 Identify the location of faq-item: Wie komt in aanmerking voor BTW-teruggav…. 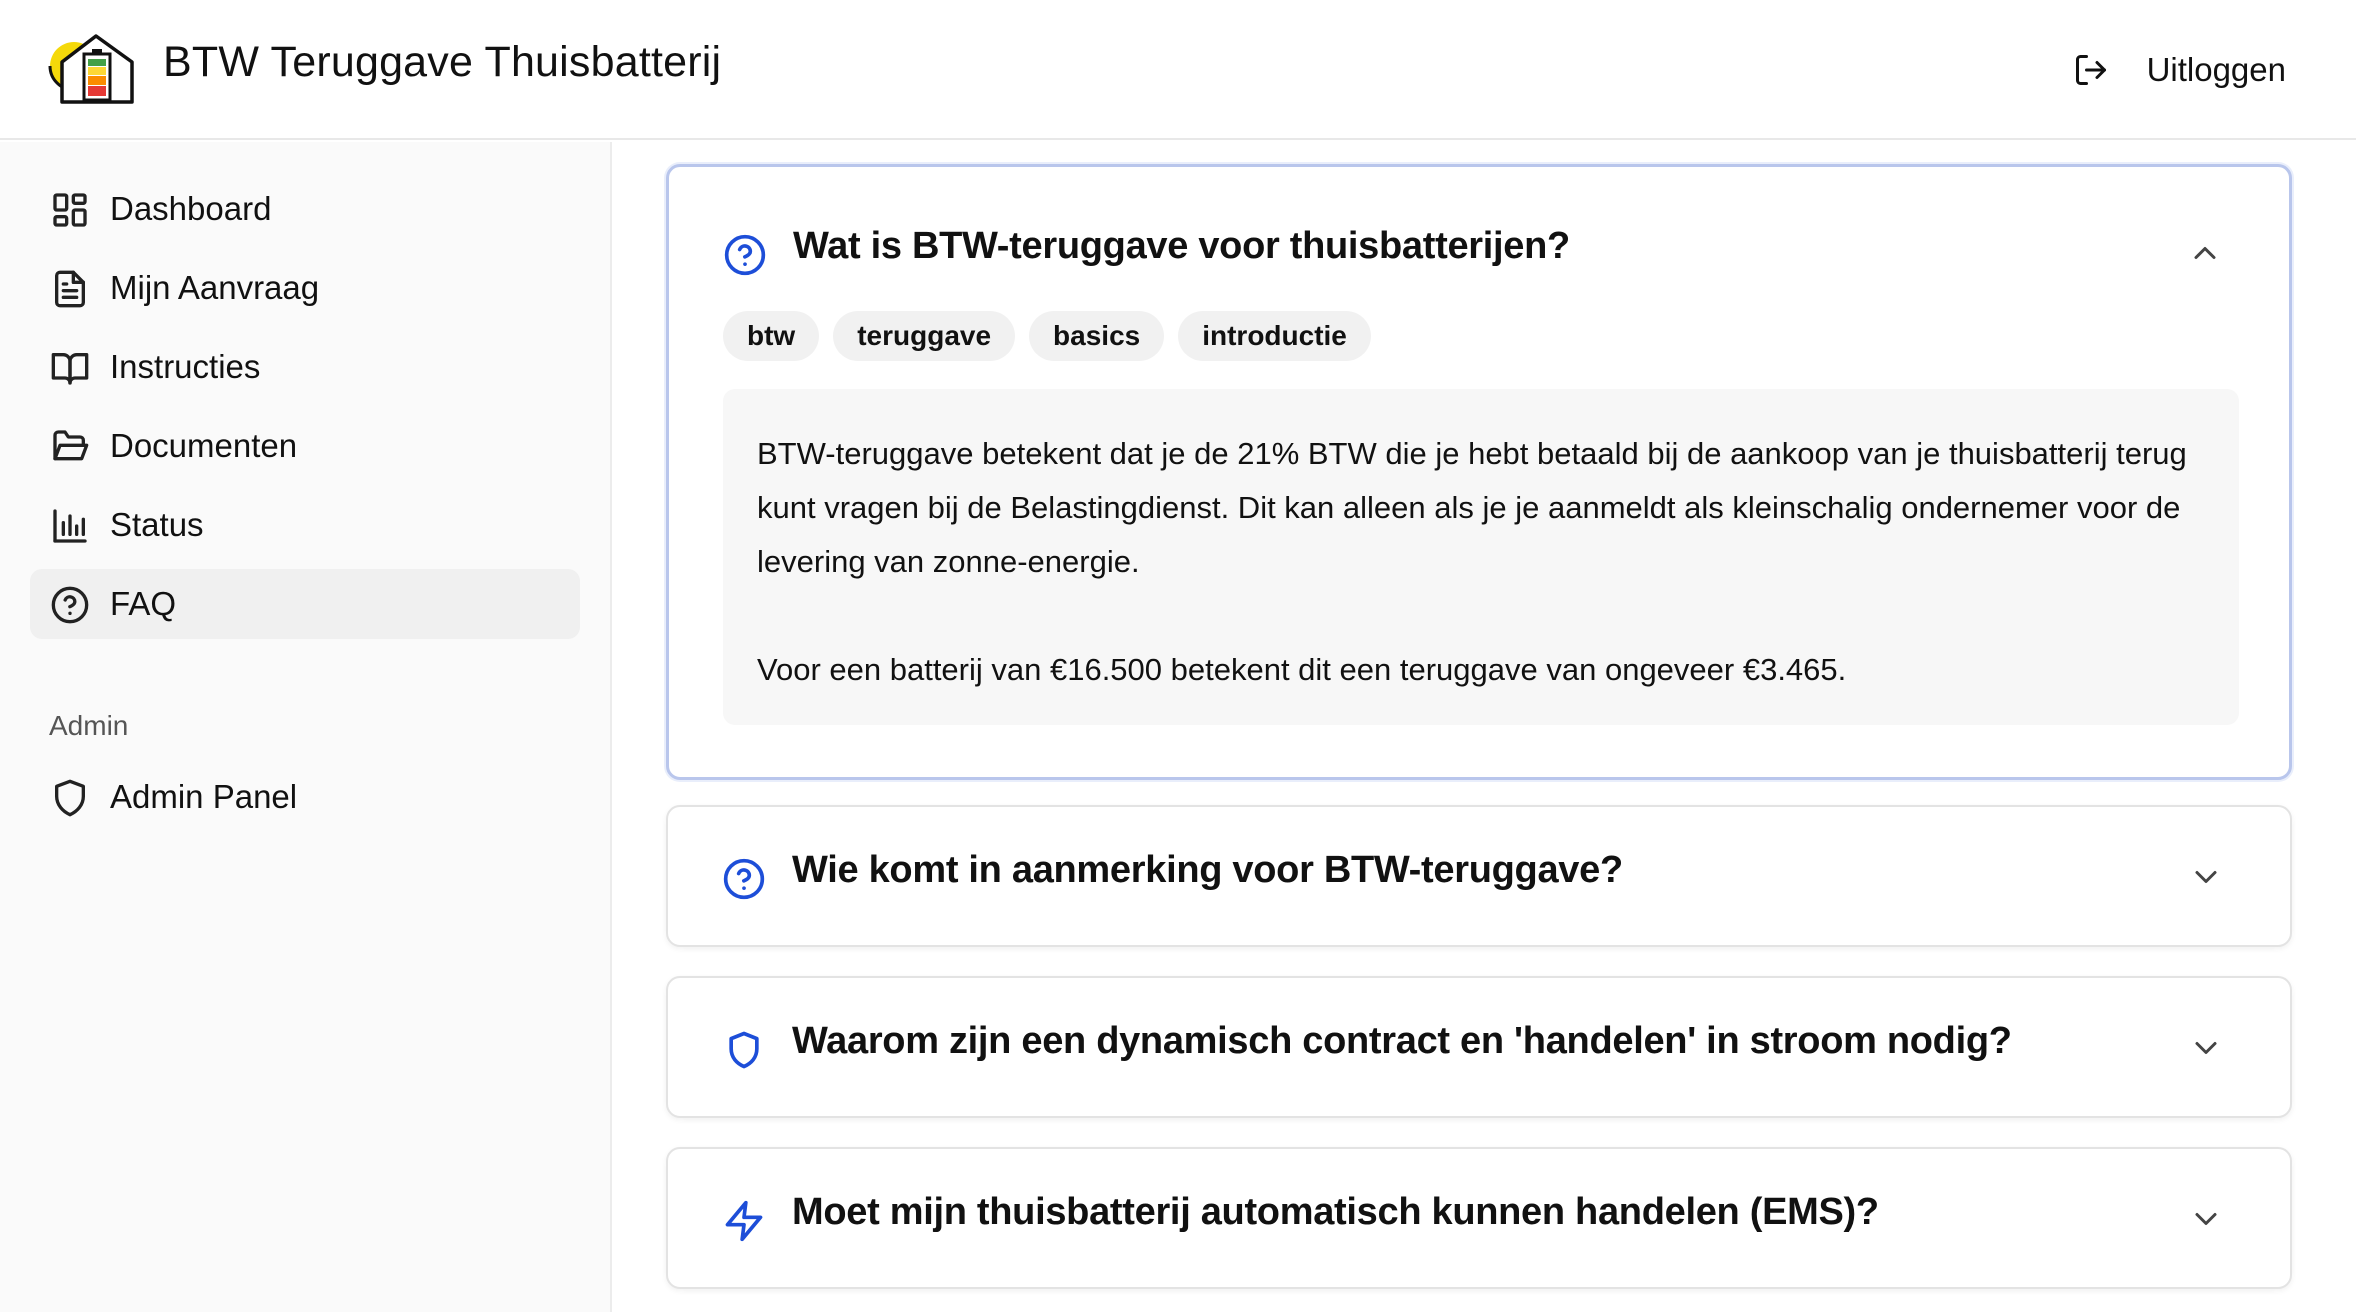
(1479, 876).